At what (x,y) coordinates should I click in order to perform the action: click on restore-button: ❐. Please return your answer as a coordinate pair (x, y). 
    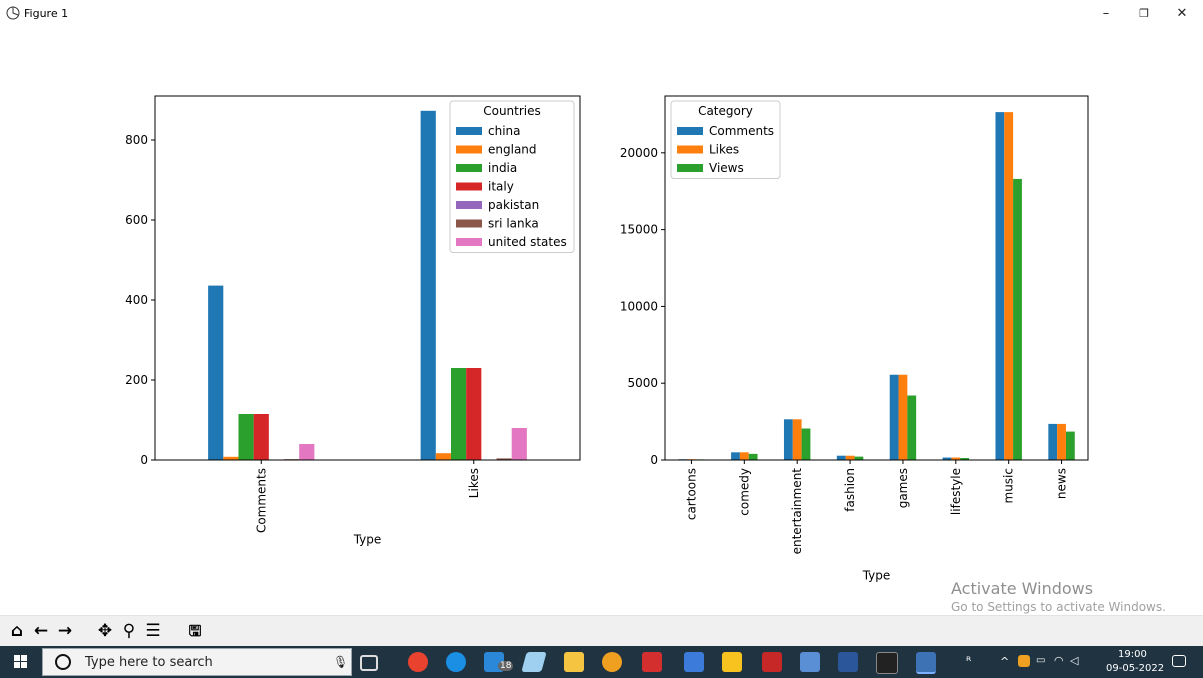
    Looking at the image, I should click on (1144, 14).